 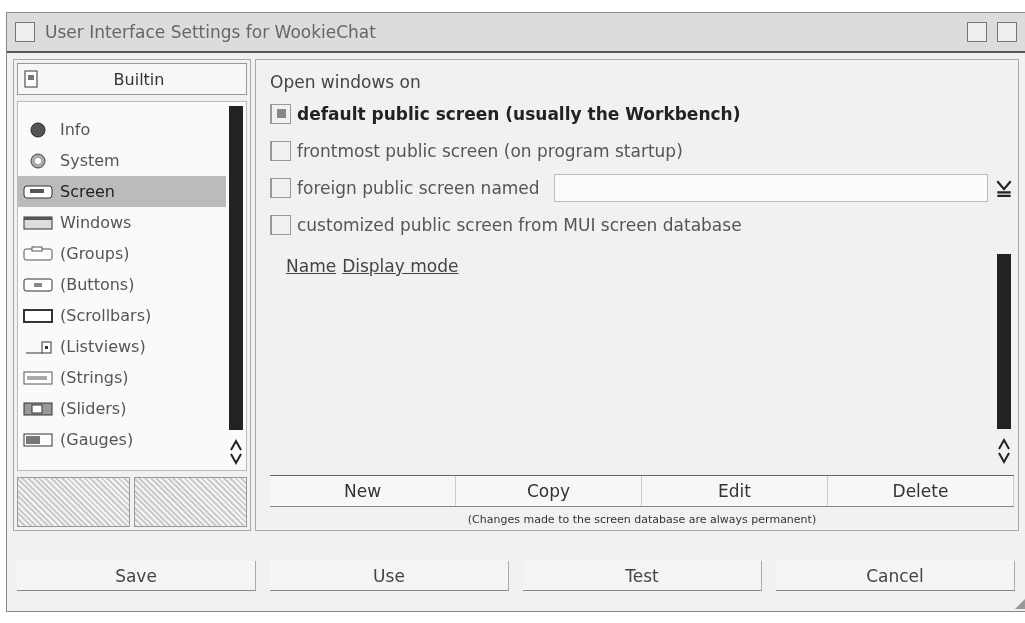 I want to click on close-icon, so click(x=25, y=32).